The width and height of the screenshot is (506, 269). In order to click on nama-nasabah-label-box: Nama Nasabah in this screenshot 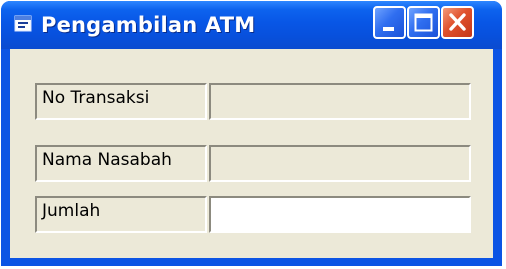, I will do `click(121, 163)`.